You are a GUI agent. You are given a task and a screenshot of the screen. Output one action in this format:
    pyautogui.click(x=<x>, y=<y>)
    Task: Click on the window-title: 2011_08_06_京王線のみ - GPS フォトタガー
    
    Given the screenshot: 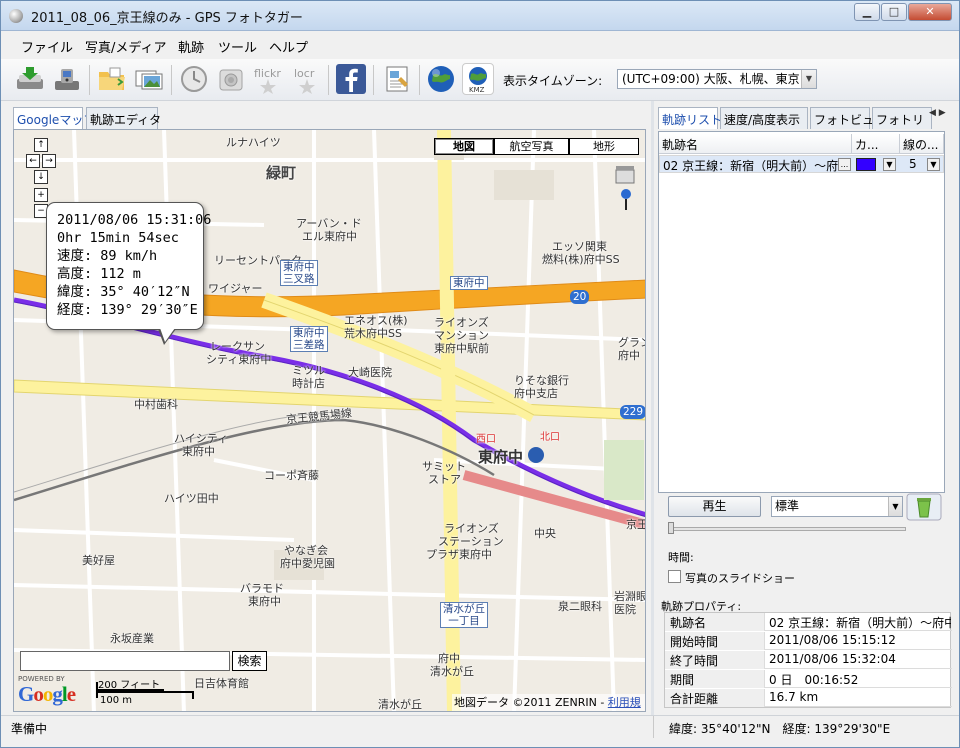 What is the action you would take?
    pyautogui.click(x=167, y=18)
    